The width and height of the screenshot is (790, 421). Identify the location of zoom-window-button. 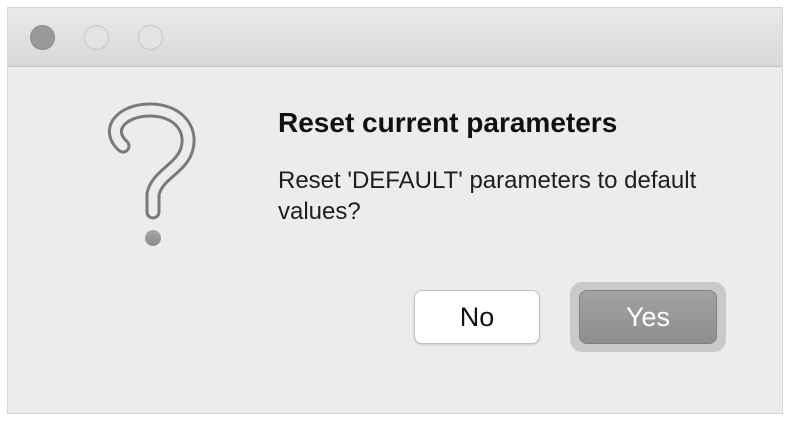
(150, 37).